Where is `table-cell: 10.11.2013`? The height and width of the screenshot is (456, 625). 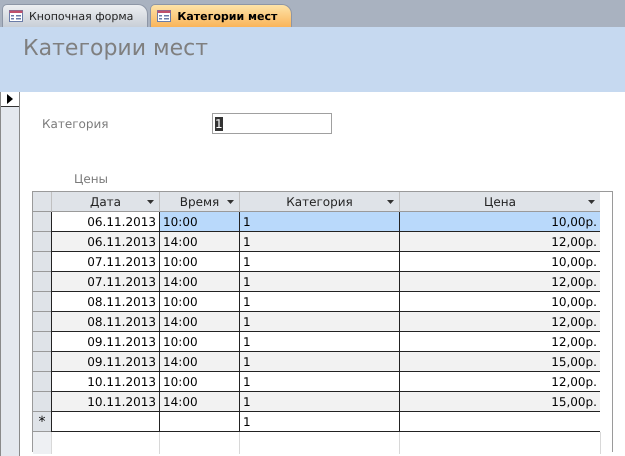 table-cell: 10.11.2013 is located at coordinates (105, 402).